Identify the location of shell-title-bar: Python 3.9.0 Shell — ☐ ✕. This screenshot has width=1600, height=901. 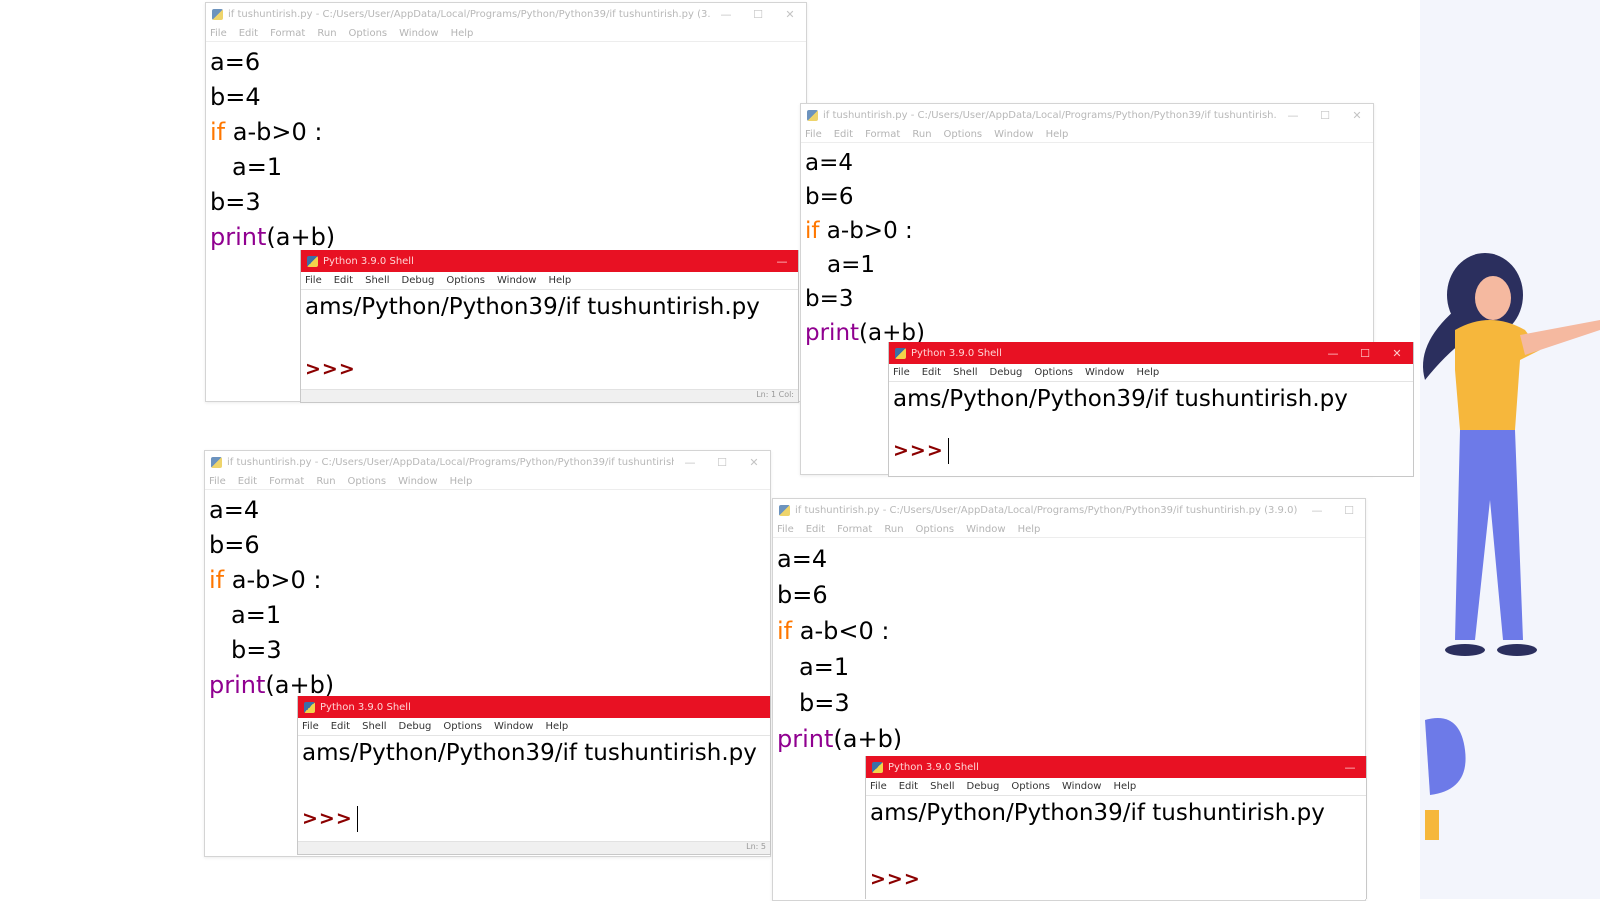
(1151, 353).